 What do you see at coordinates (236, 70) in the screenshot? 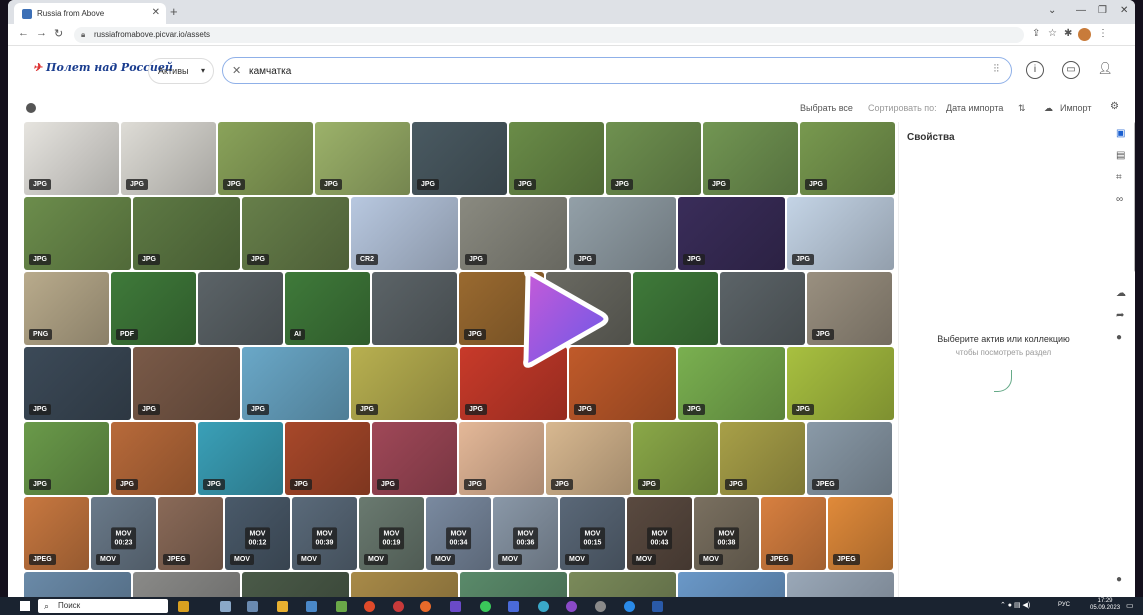
I see `clear-search-icon: ✕` at bounding box center [236, 70].